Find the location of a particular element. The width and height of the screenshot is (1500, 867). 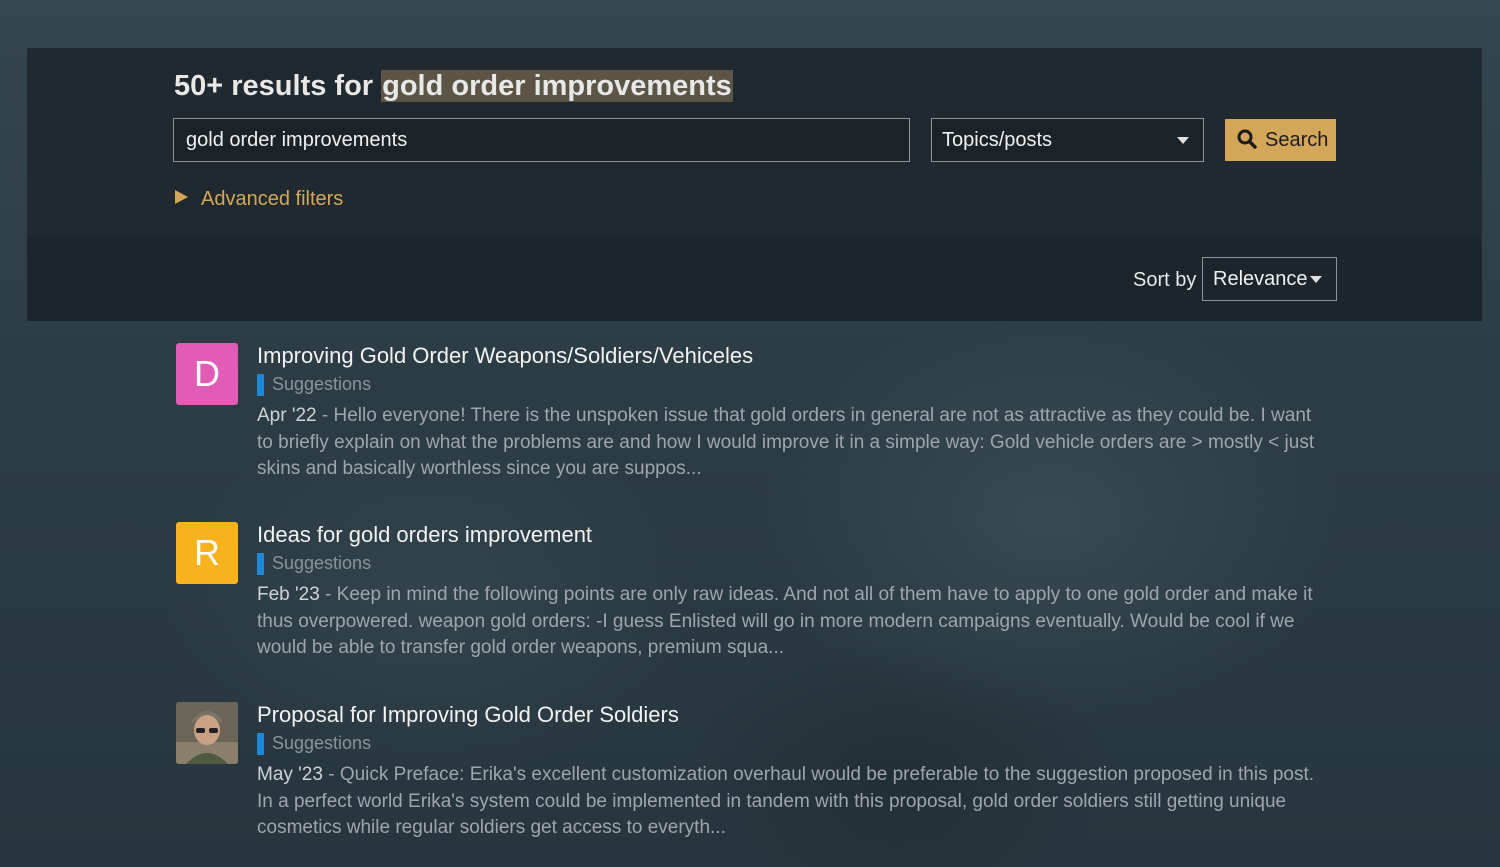

user-photo-icon is located at coordinates (207, 733).